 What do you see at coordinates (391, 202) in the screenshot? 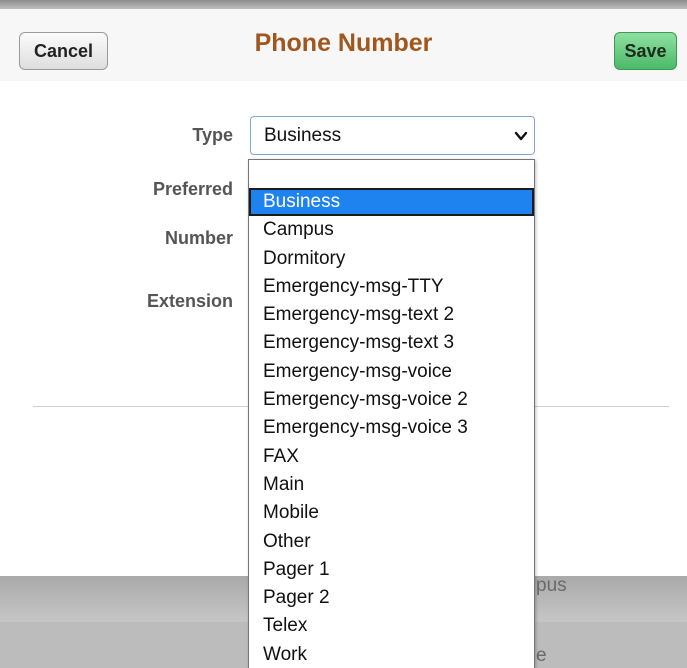
I see `dropdown-option: Business` at bounding box center [391, 202].